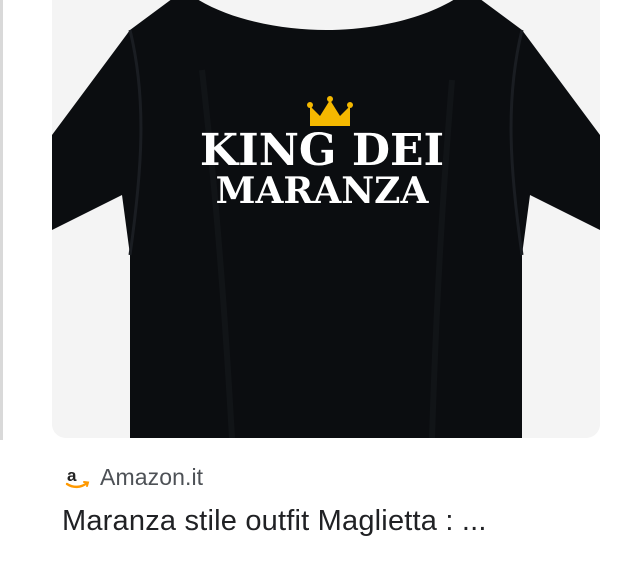 Image resolution: width=630 pixels, height=564 pixels. I want to click on previous-result-edge, so click(1, 220).